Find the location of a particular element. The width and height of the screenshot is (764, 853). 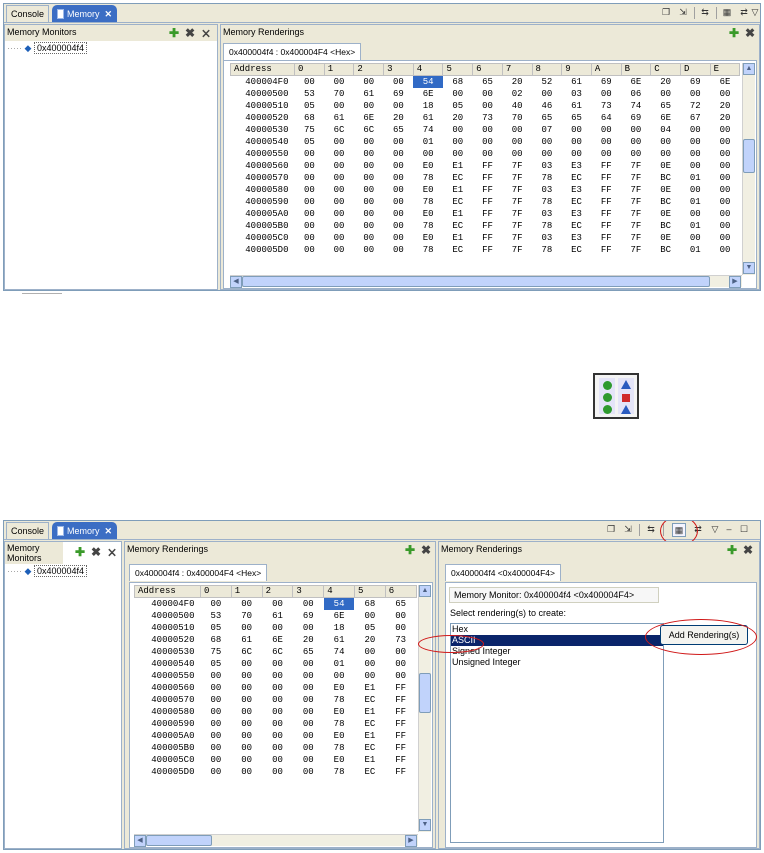

byte-cell: 70 is located at coordinates (517, 118).